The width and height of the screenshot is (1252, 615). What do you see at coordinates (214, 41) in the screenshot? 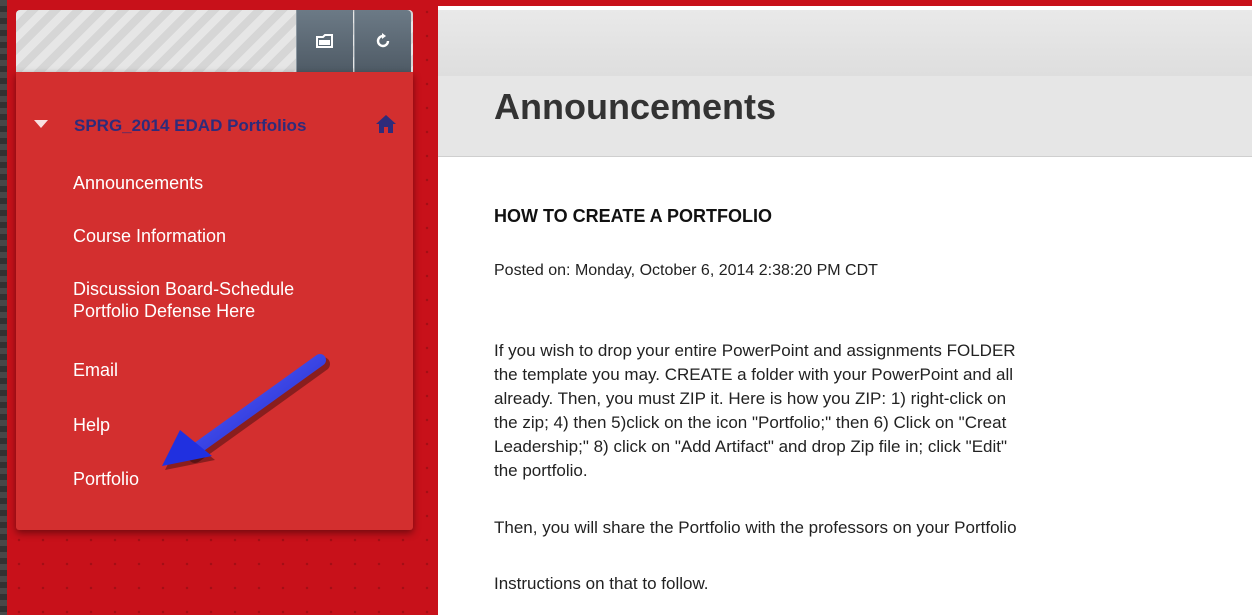
I see `course-menu-toolbar` at bounding box center [214, 41].